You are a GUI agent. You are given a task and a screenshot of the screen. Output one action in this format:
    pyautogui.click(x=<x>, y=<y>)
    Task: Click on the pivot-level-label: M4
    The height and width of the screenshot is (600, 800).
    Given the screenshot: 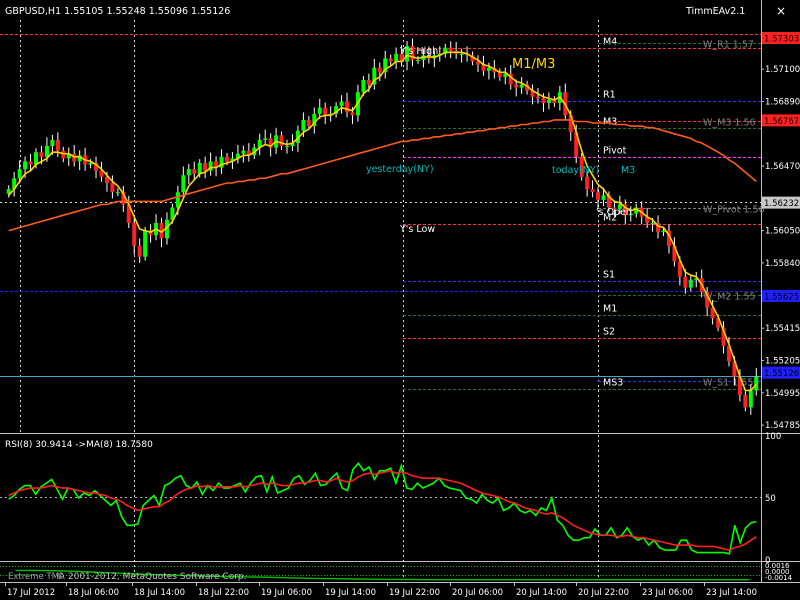 What is the action you would take?
    pyautogui.click(x=610, y=42)
    